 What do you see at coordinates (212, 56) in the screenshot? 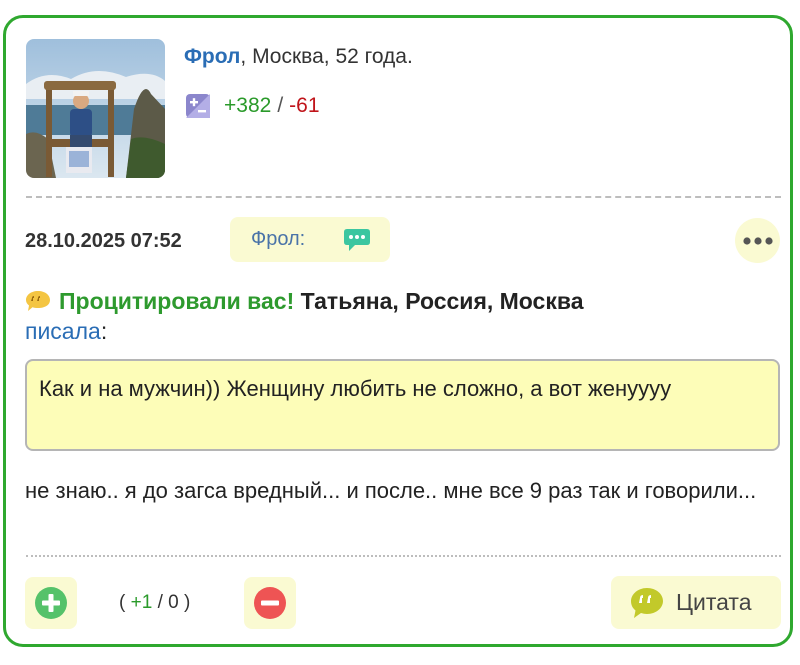
I see `author-name: Фрол` at bounding box center [212, 56].